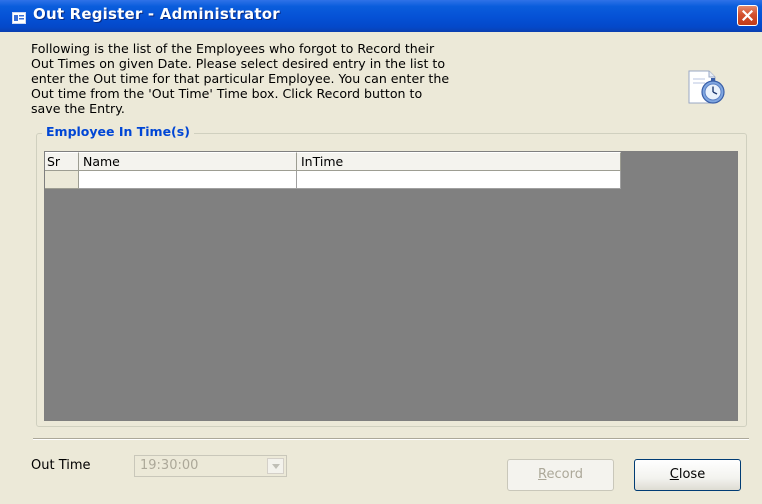 The width and height of the screenshot is (762, 504). I want to click on instruction-line: save the Entry., so click(78, 108).